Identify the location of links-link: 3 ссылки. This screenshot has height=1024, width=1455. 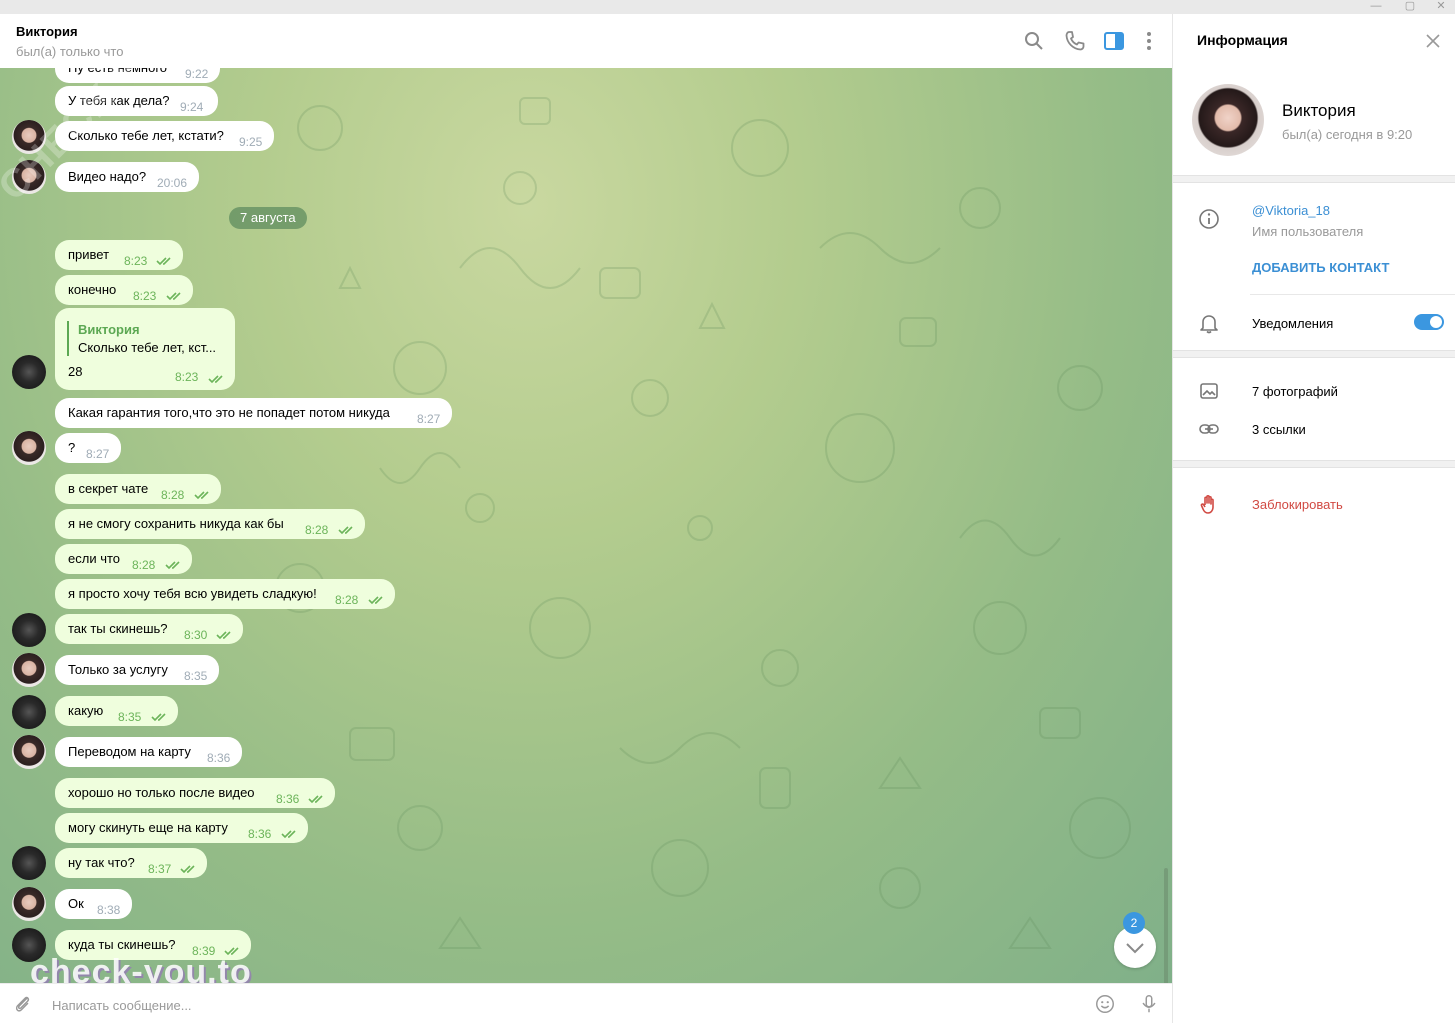
(1279, 429).